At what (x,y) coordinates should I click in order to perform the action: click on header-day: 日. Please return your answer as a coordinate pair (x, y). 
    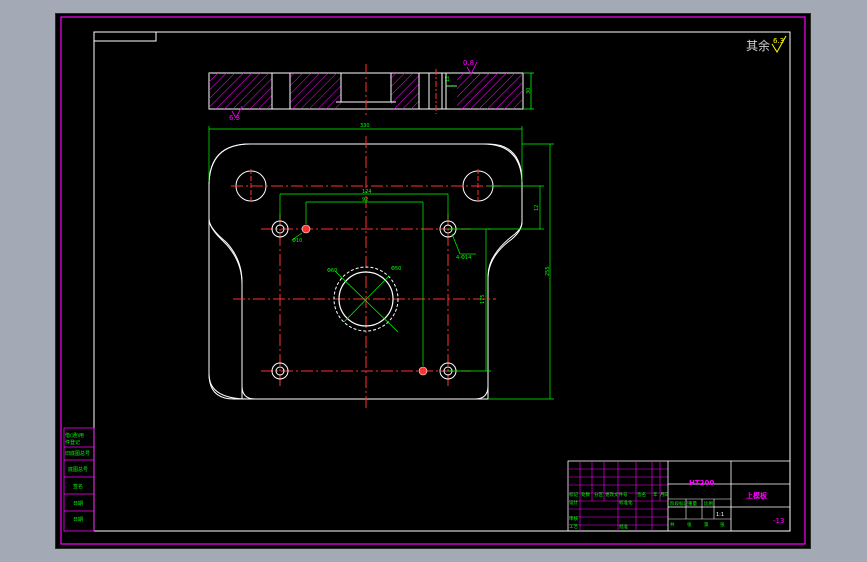
    Looking at the image, I should click on (666, 495).